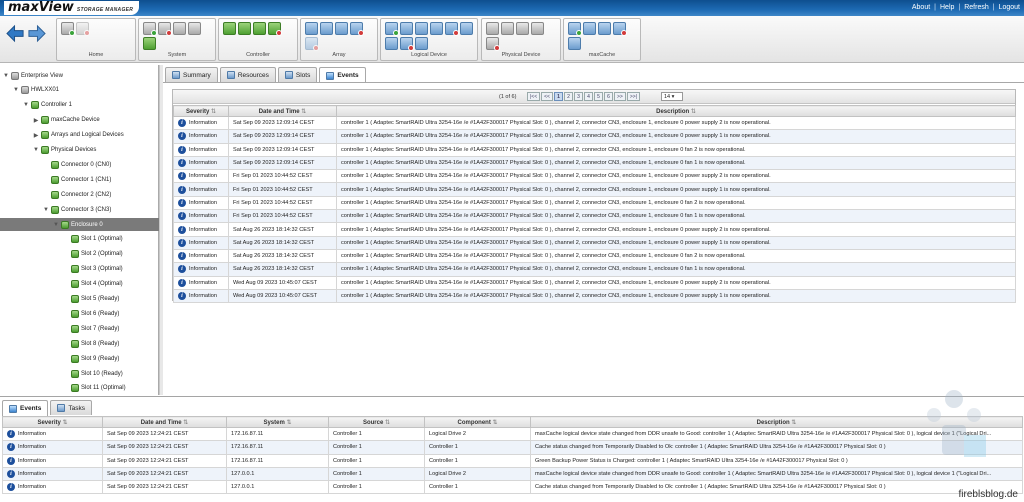 The width and height of the screenshot is (1024, 502). Describe the element at coordinates (558, 96) in the screenshot. I see `page-button-1: 1` at that location.